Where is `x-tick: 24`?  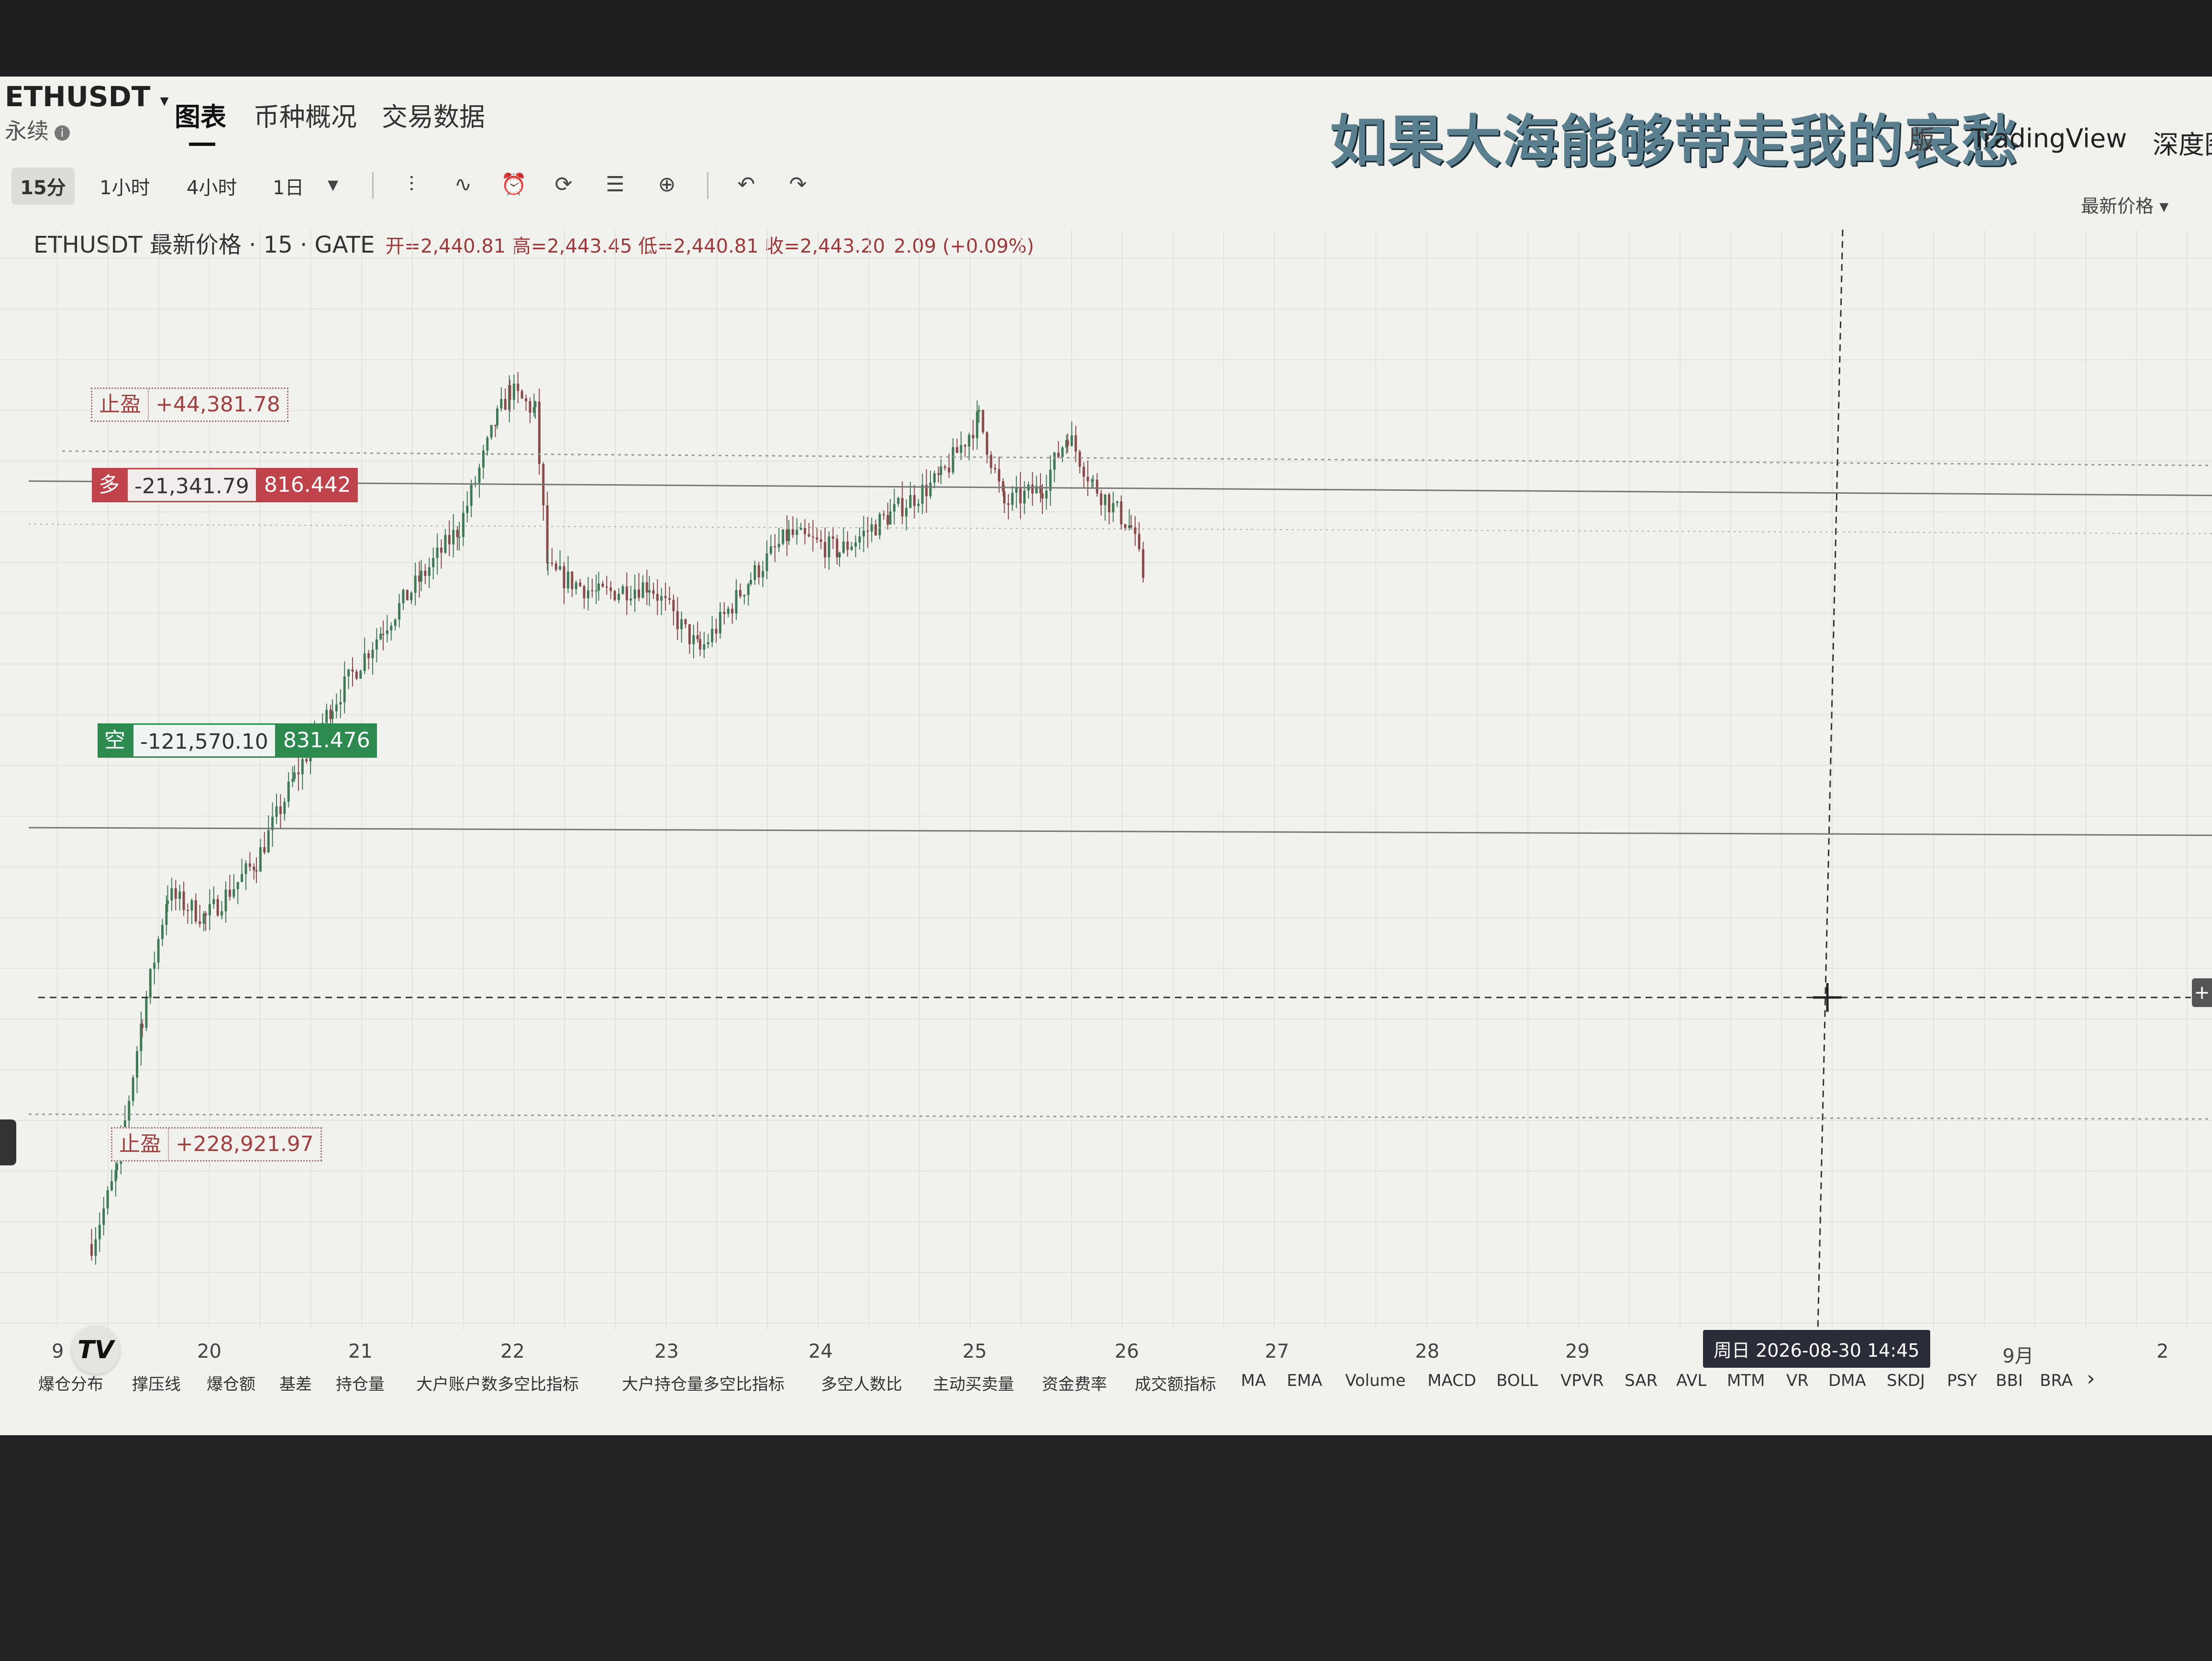 x-tick: 24 is located at coordinates (820, 1351).